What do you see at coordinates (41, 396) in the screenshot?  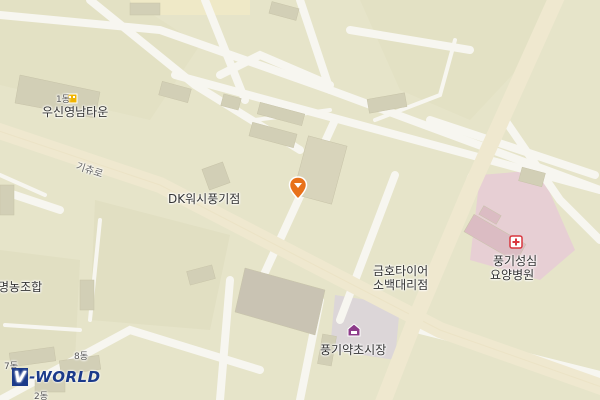 I see `building-label-2: 2동` at bounding box center [41, 396].